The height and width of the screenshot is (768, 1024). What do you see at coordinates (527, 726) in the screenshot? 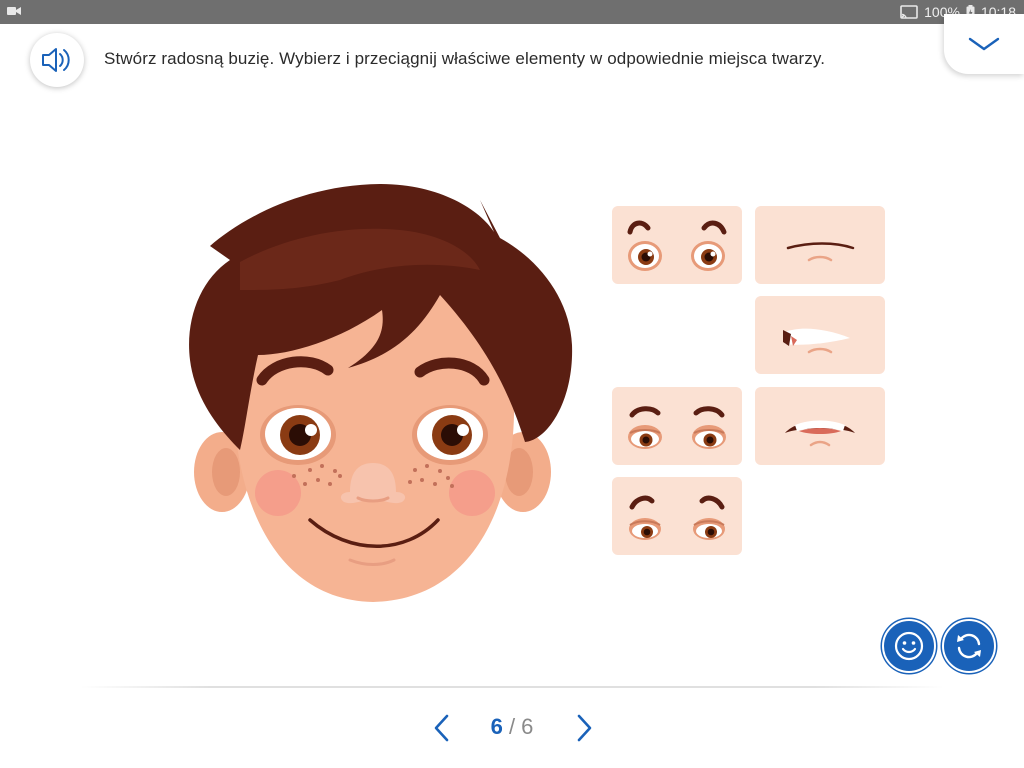
I see `total-pages: 6` at bounding box center [527, 726].